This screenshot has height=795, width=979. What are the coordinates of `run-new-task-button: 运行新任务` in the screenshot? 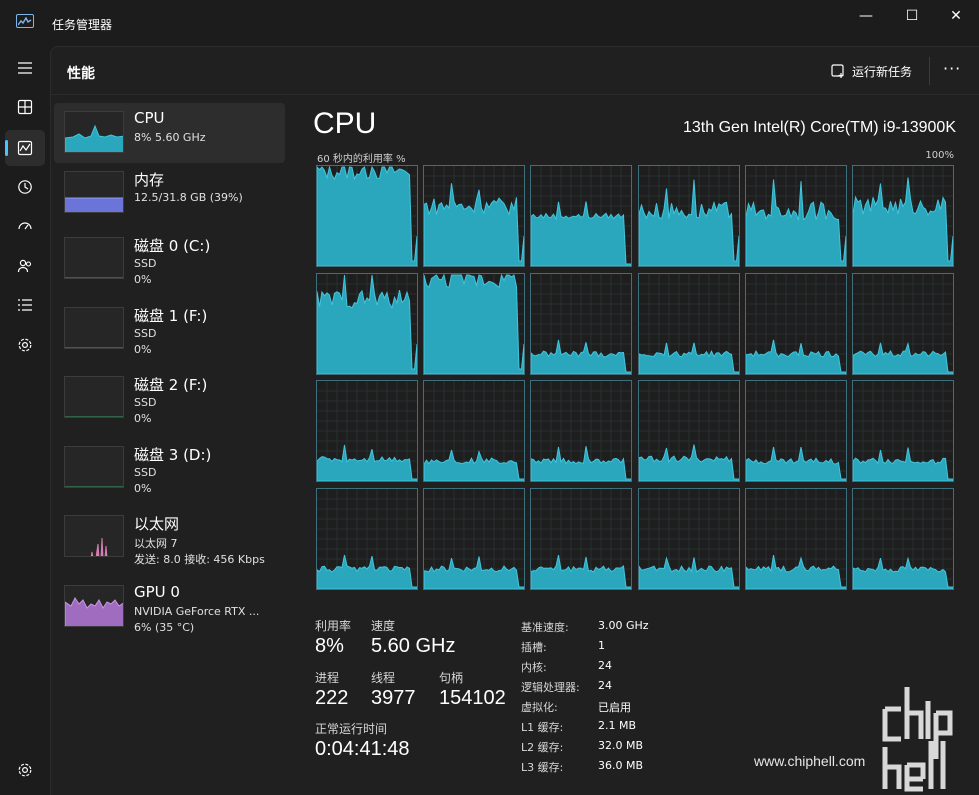 It's located at (871, 71).